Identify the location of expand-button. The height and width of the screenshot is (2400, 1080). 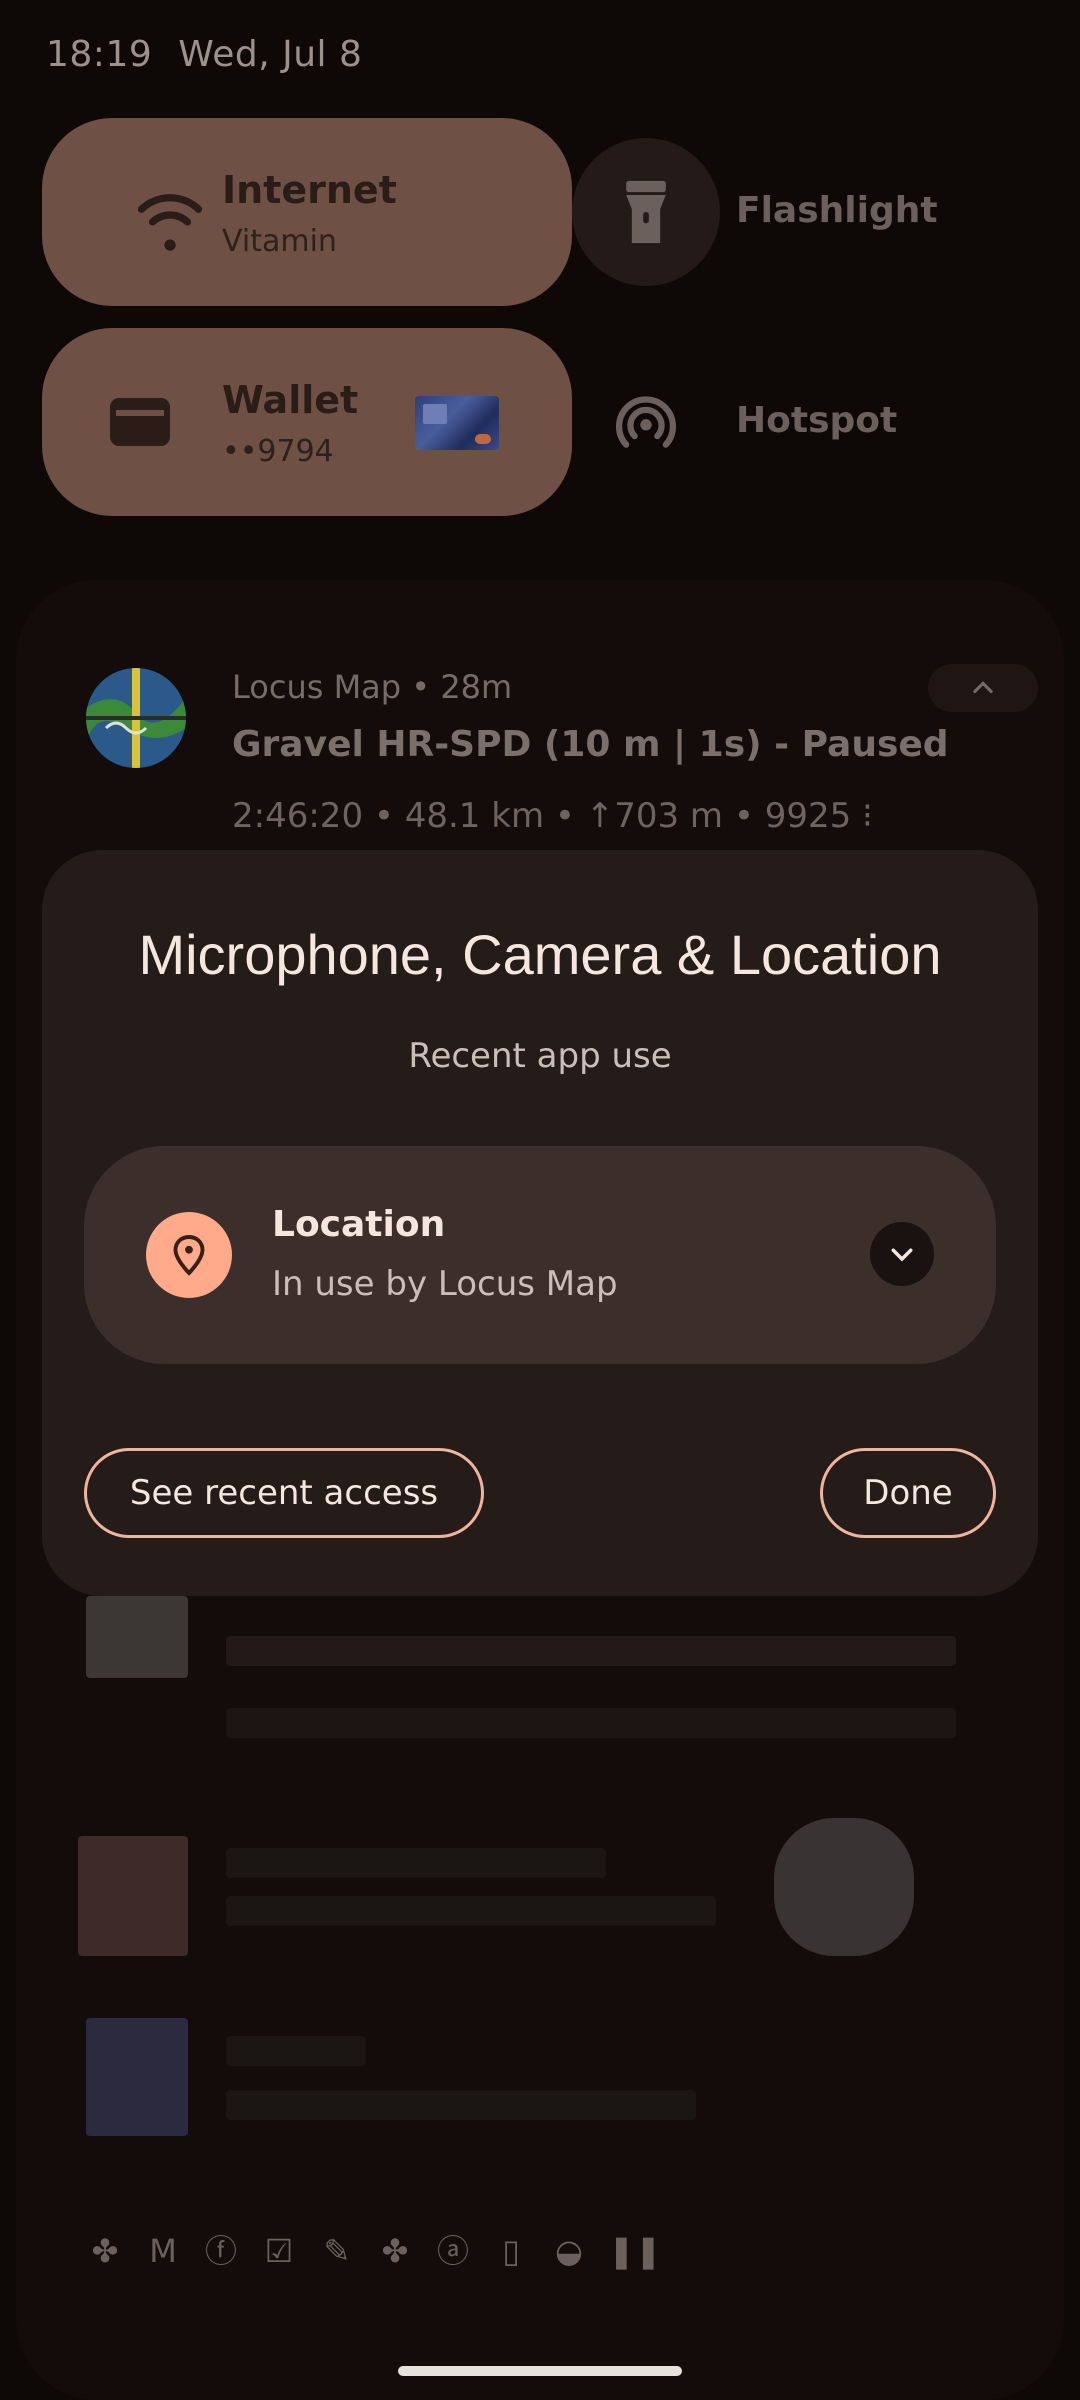
(902, 1254).